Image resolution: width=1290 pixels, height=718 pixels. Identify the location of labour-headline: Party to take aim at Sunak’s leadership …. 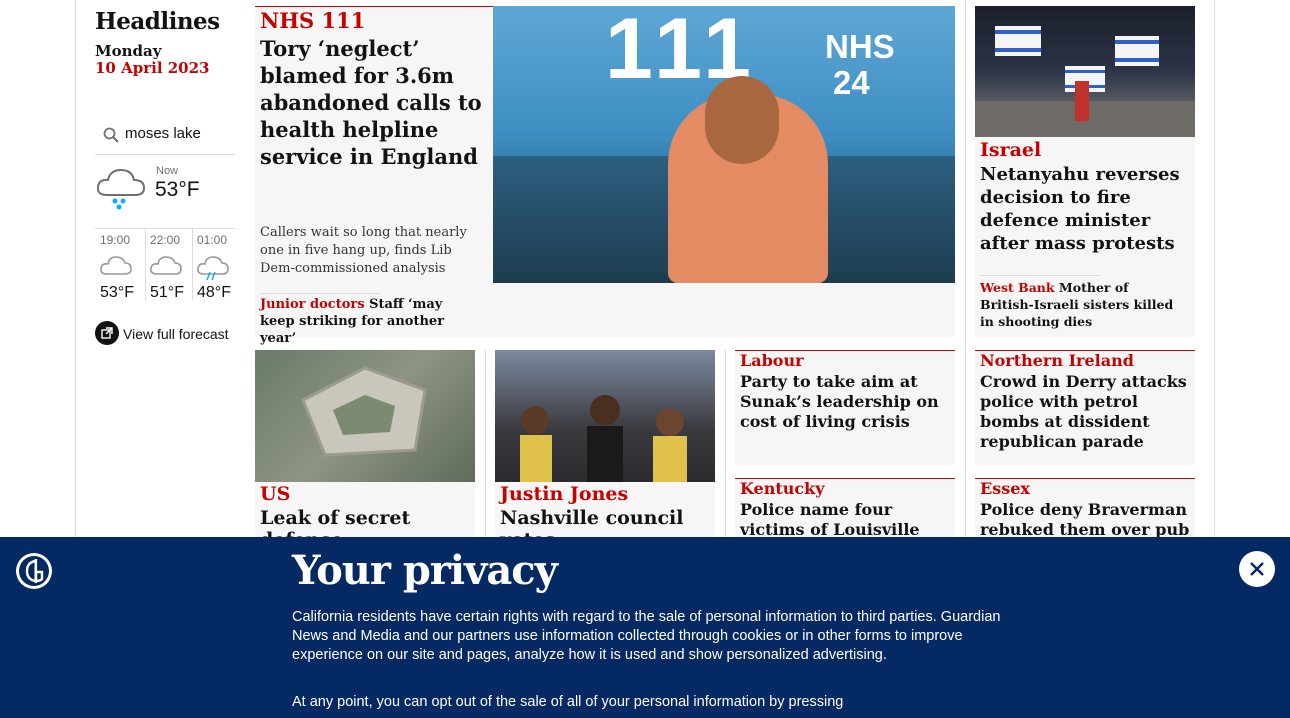
(846, 402).